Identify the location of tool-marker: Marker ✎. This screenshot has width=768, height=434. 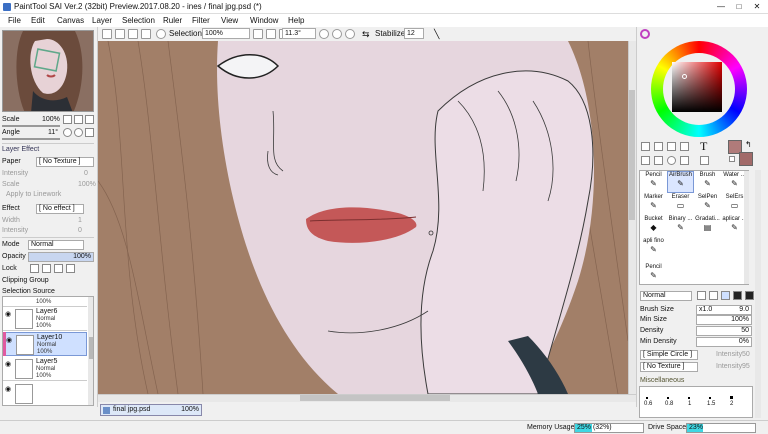
(653, 204).